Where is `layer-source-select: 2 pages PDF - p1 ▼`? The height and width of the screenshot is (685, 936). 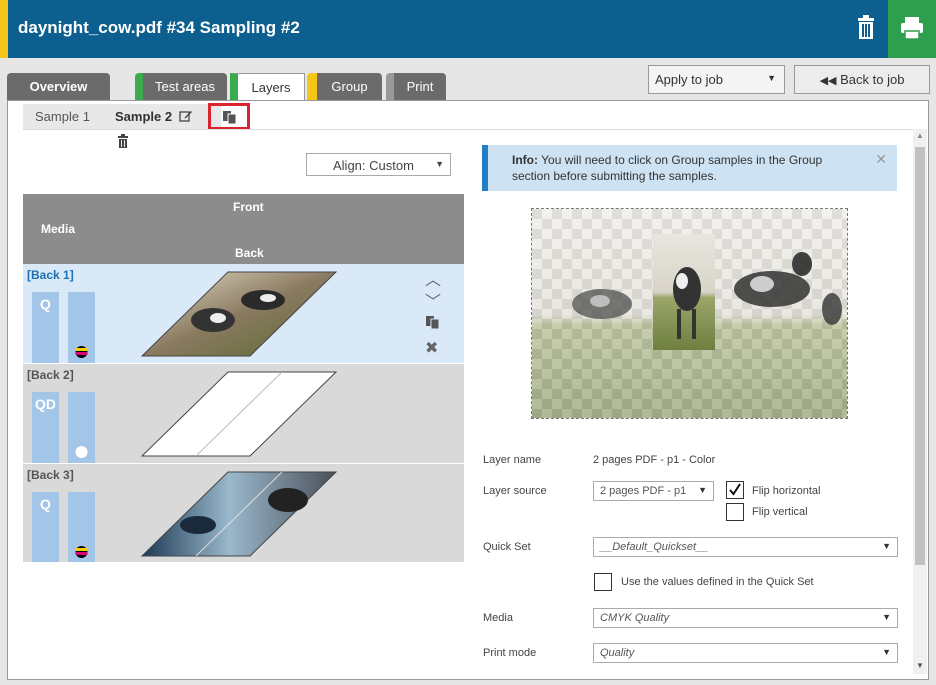 layer-source-select: 2 pages PDF - p1 ▼ is located at coordinates (653, 491).